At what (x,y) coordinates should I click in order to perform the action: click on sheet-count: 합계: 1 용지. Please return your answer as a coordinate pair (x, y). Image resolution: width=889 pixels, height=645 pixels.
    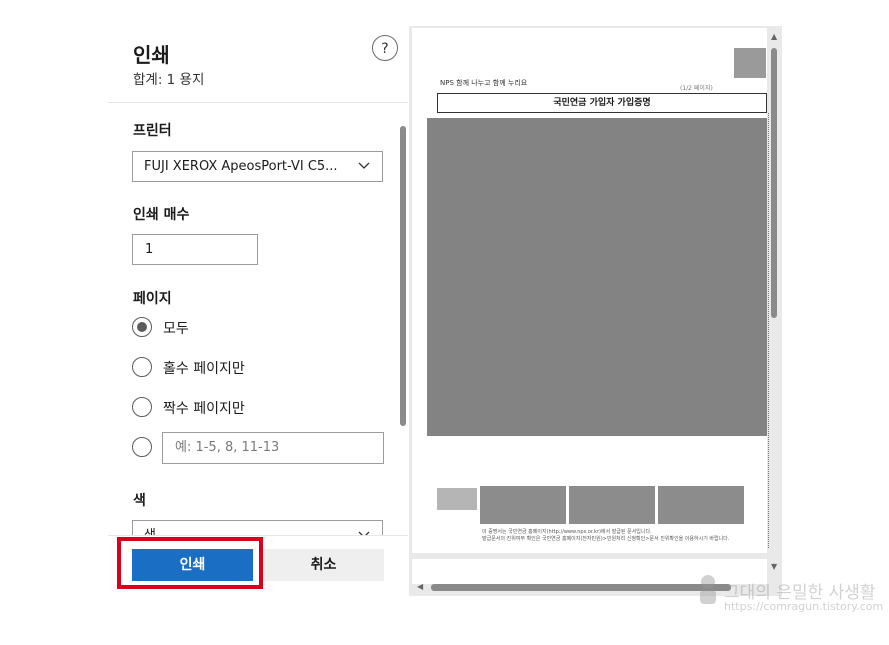
    Looking at the image, I should click on (169, 80).